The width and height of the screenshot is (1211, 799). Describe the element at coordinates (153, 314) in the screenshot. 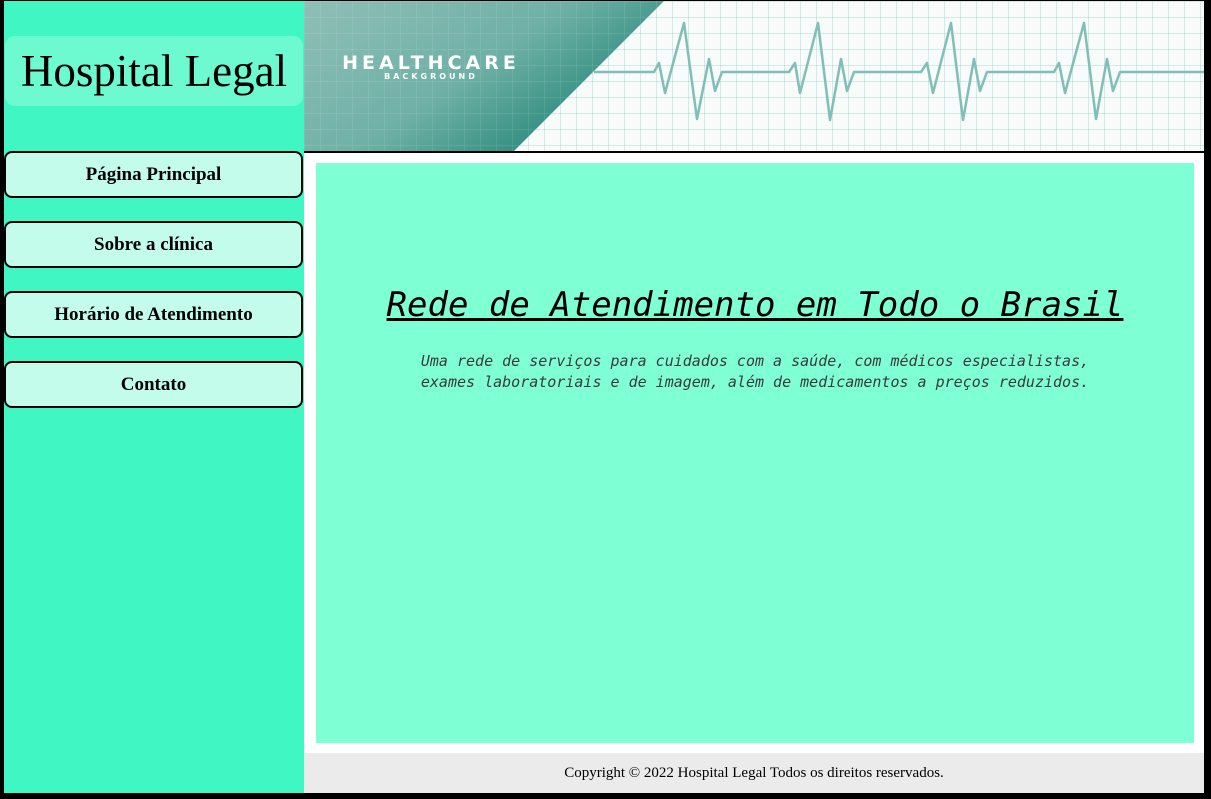

I see `nav-hours-button: Horário de Atendimento` at that location.